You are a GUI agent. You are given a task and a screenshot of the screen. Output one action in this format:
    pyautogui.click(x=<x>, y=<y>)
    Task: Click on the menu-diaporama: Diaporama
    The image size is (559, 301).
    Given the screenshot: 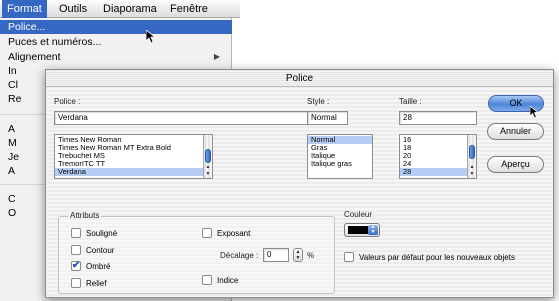 What is the action you would take?
    pyautogui.click(x=130, y=9)
    